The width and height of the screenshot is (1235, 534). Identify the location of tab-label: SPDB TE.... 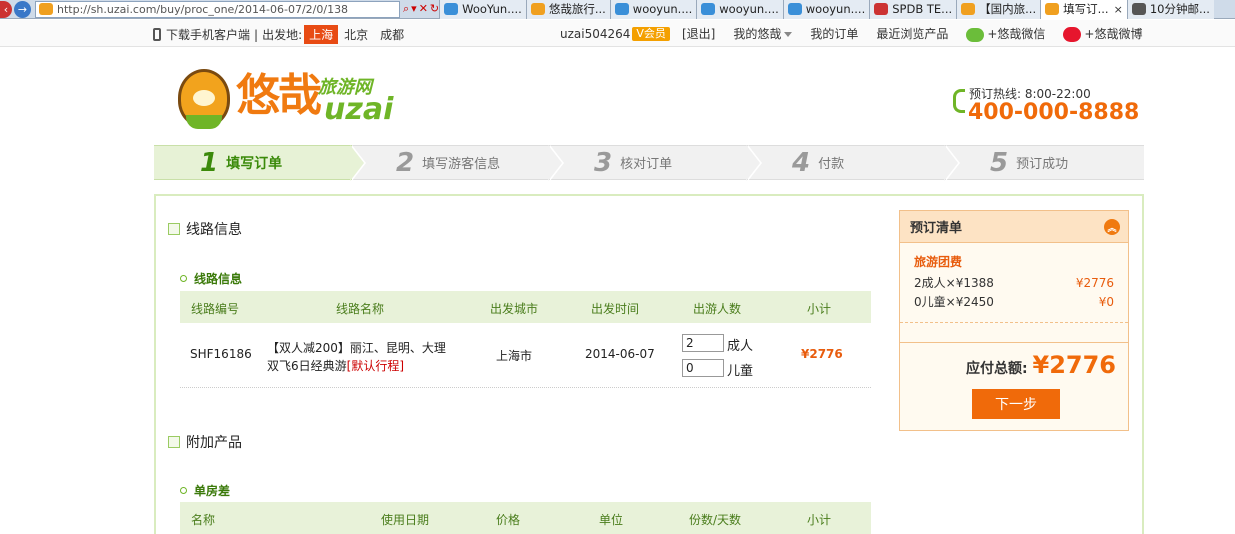
(922, 9).